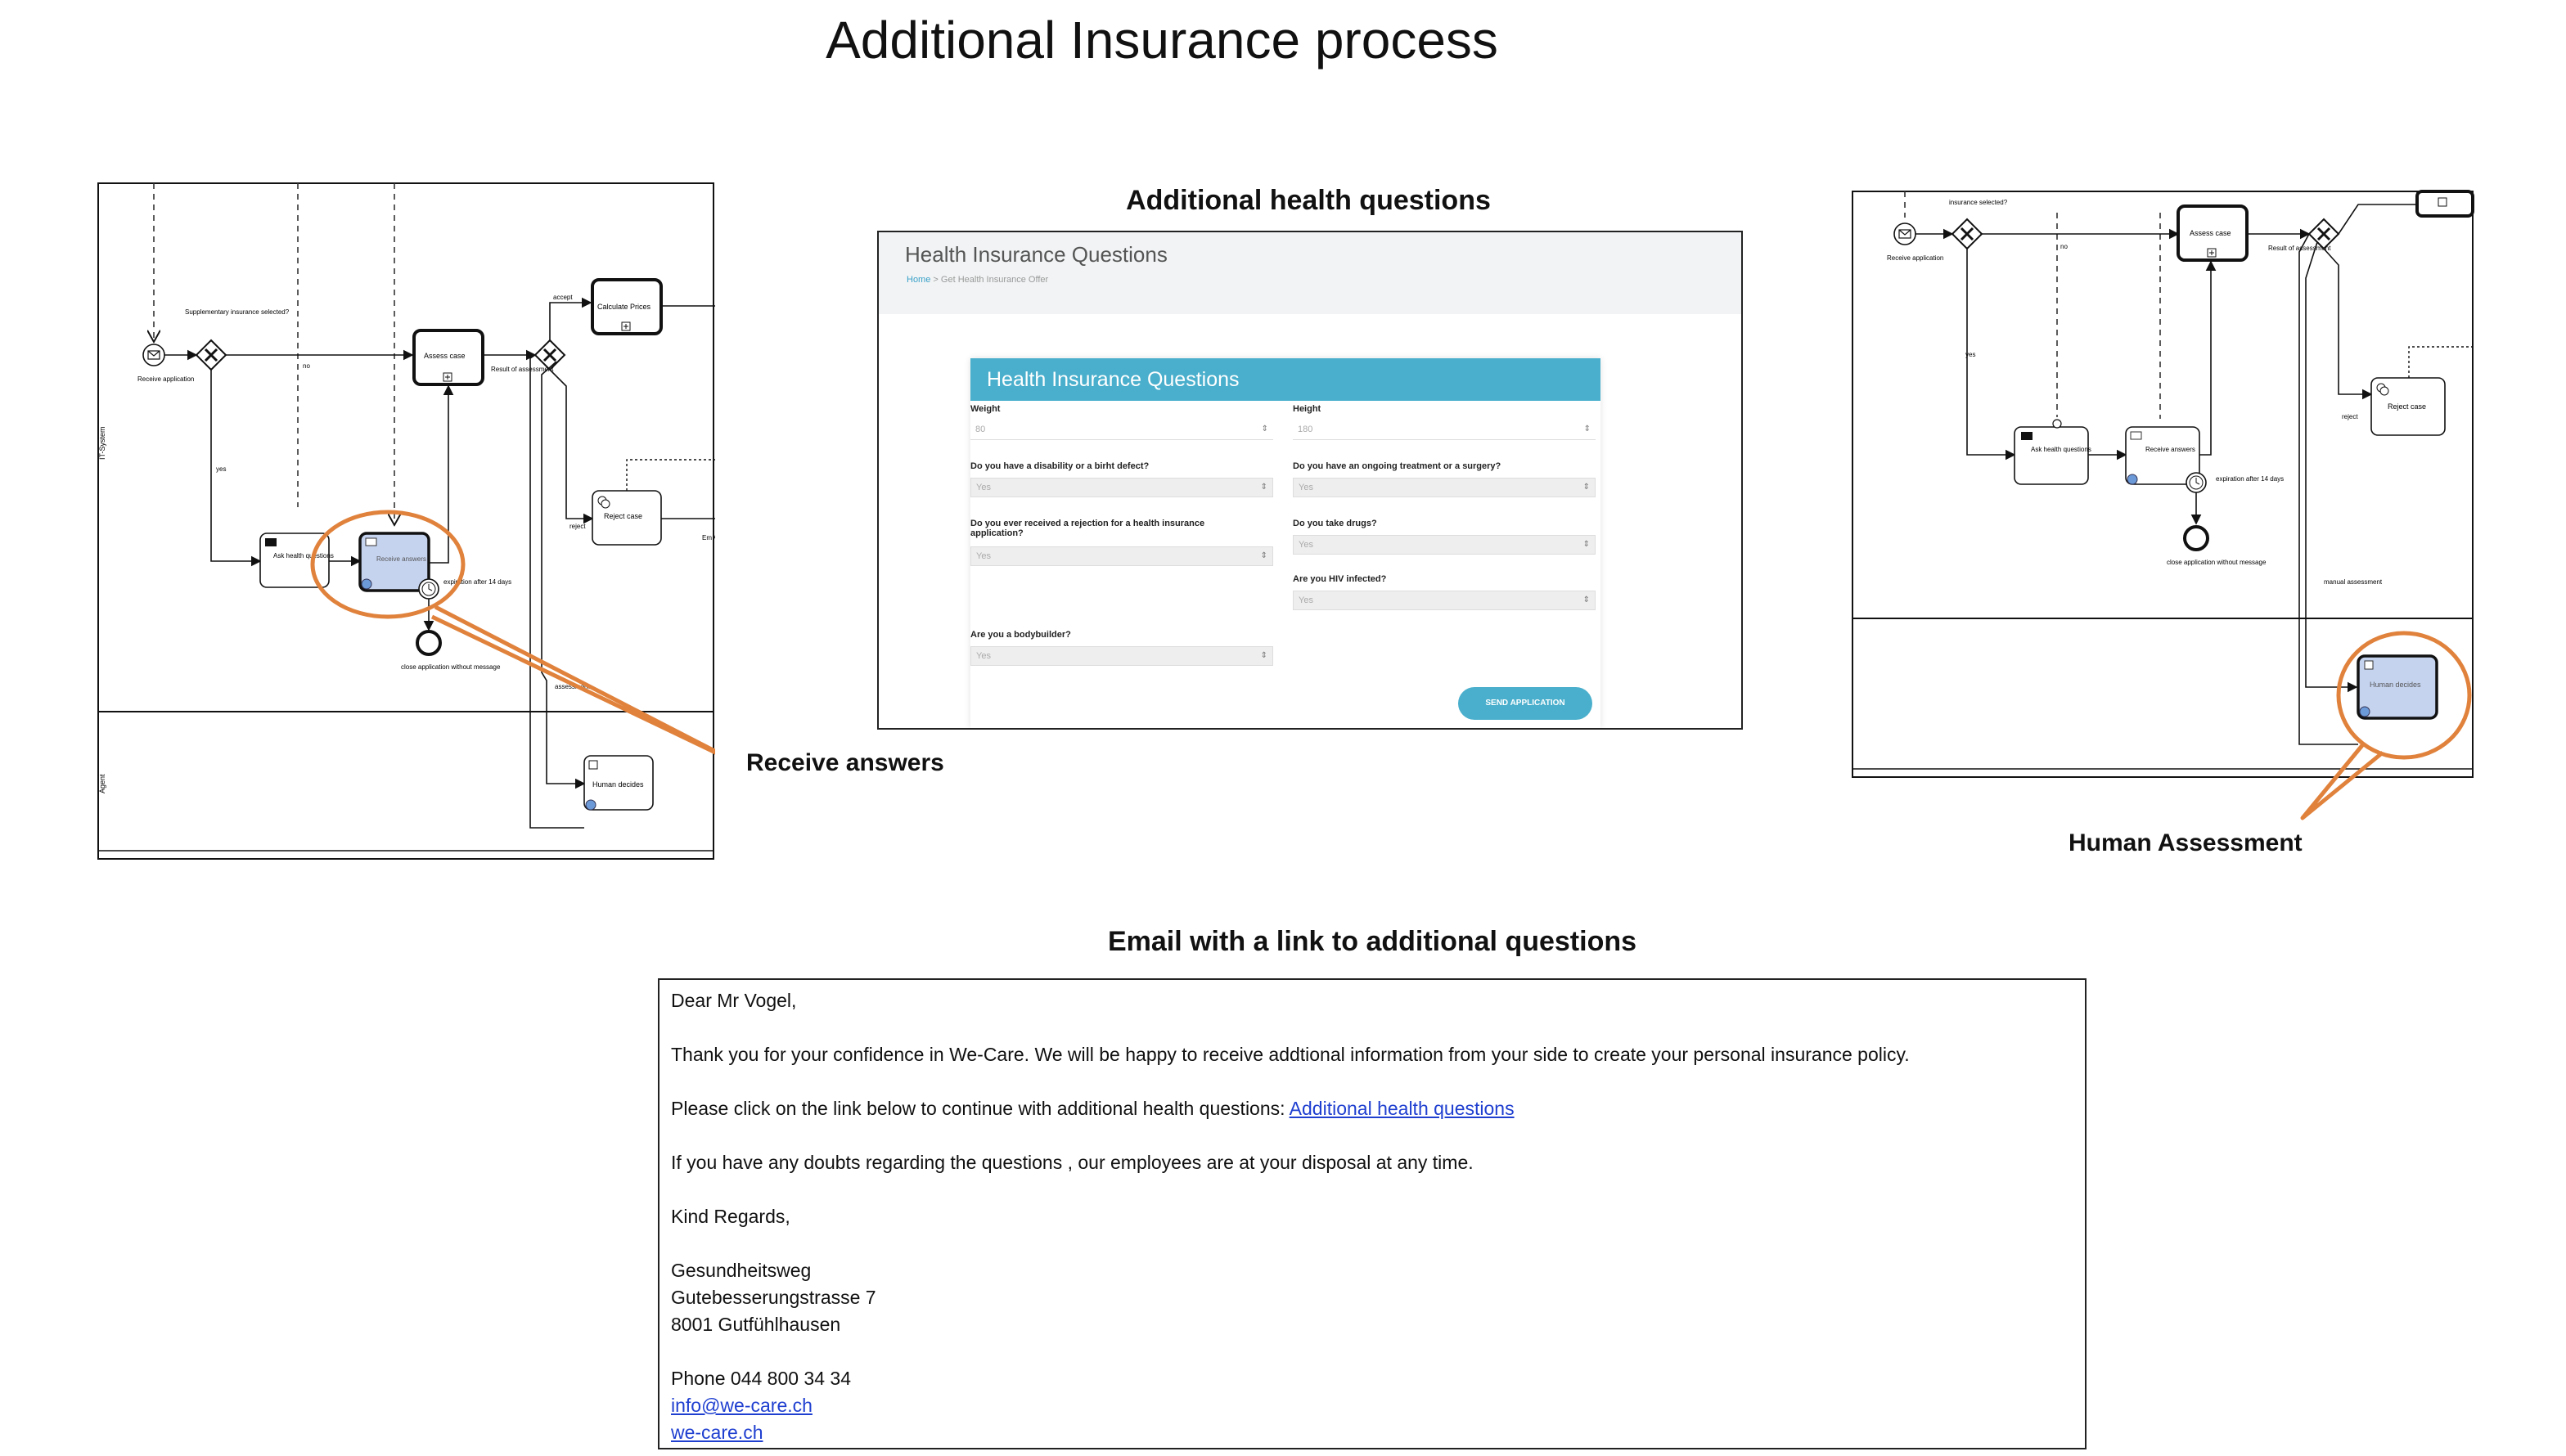 Image resolution: width=2566 pixels, height=1456 pixels. What do you see at coordinates (1162, 41) in the screenshot?
I see `page-title: Additional Insurance process` at bounding box center [1162, 41].